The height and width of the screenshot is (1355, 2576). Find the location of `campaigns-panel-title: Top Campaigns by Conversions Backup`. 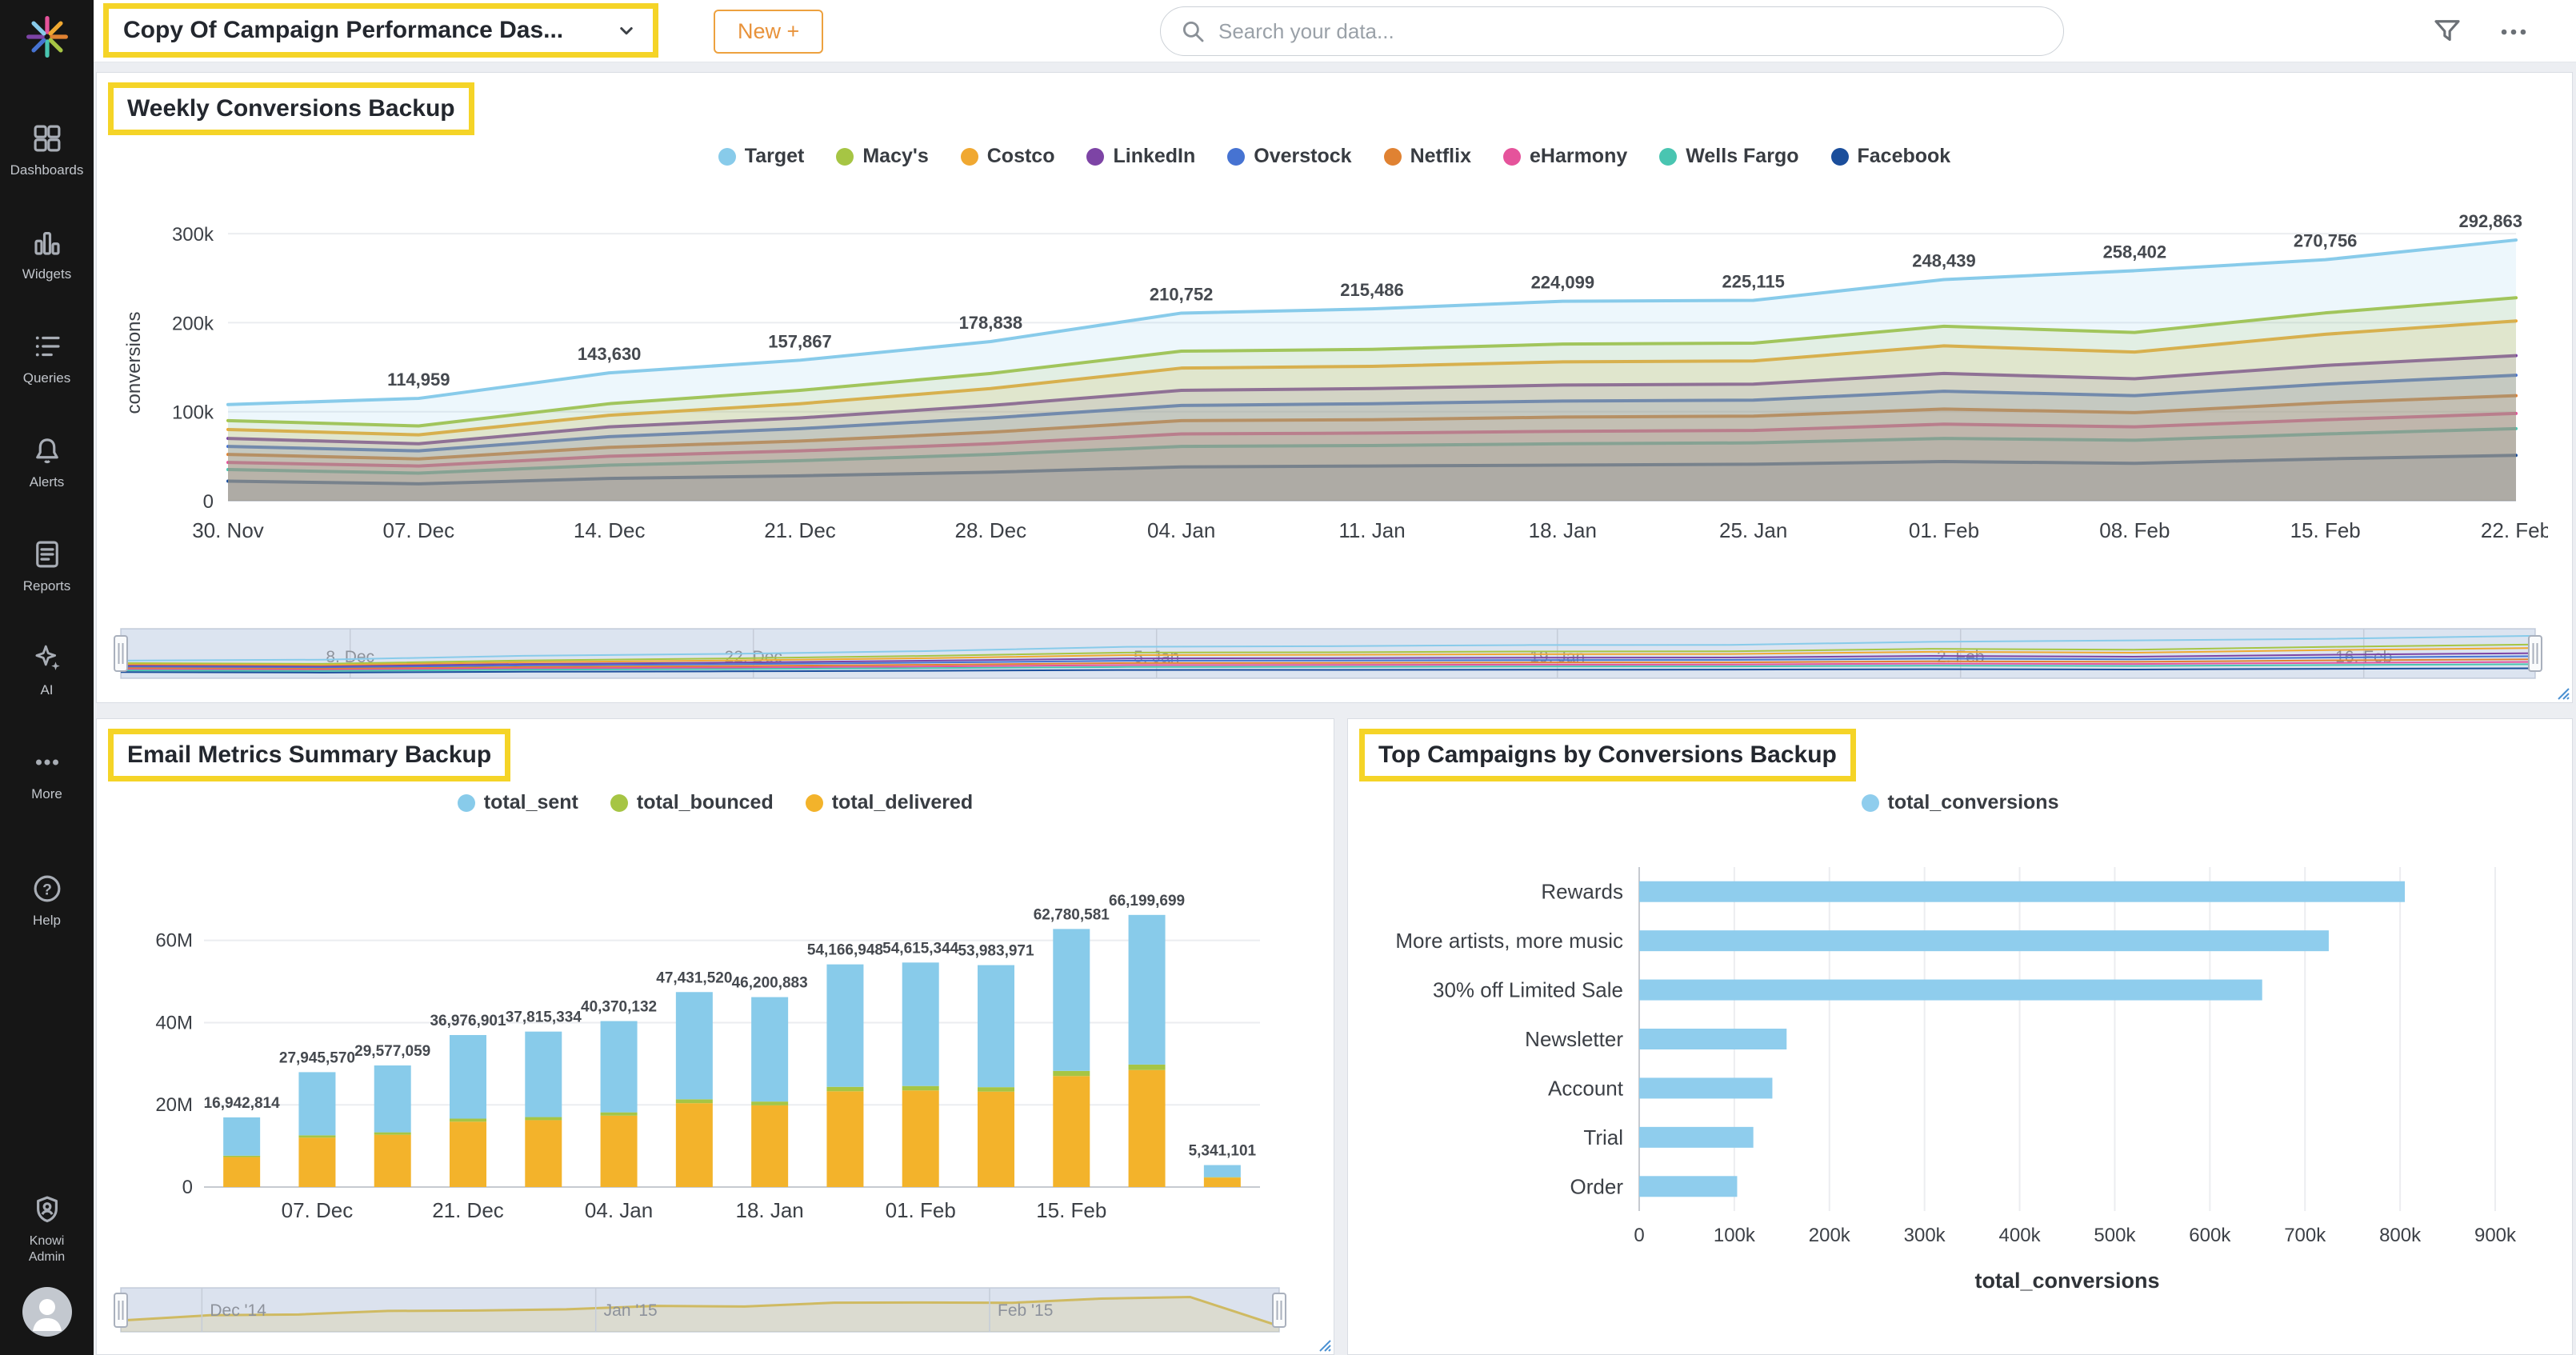

campaigns-panel-title: Top Campaigns by Conversions Backup is located at coordinates (1607, 755).